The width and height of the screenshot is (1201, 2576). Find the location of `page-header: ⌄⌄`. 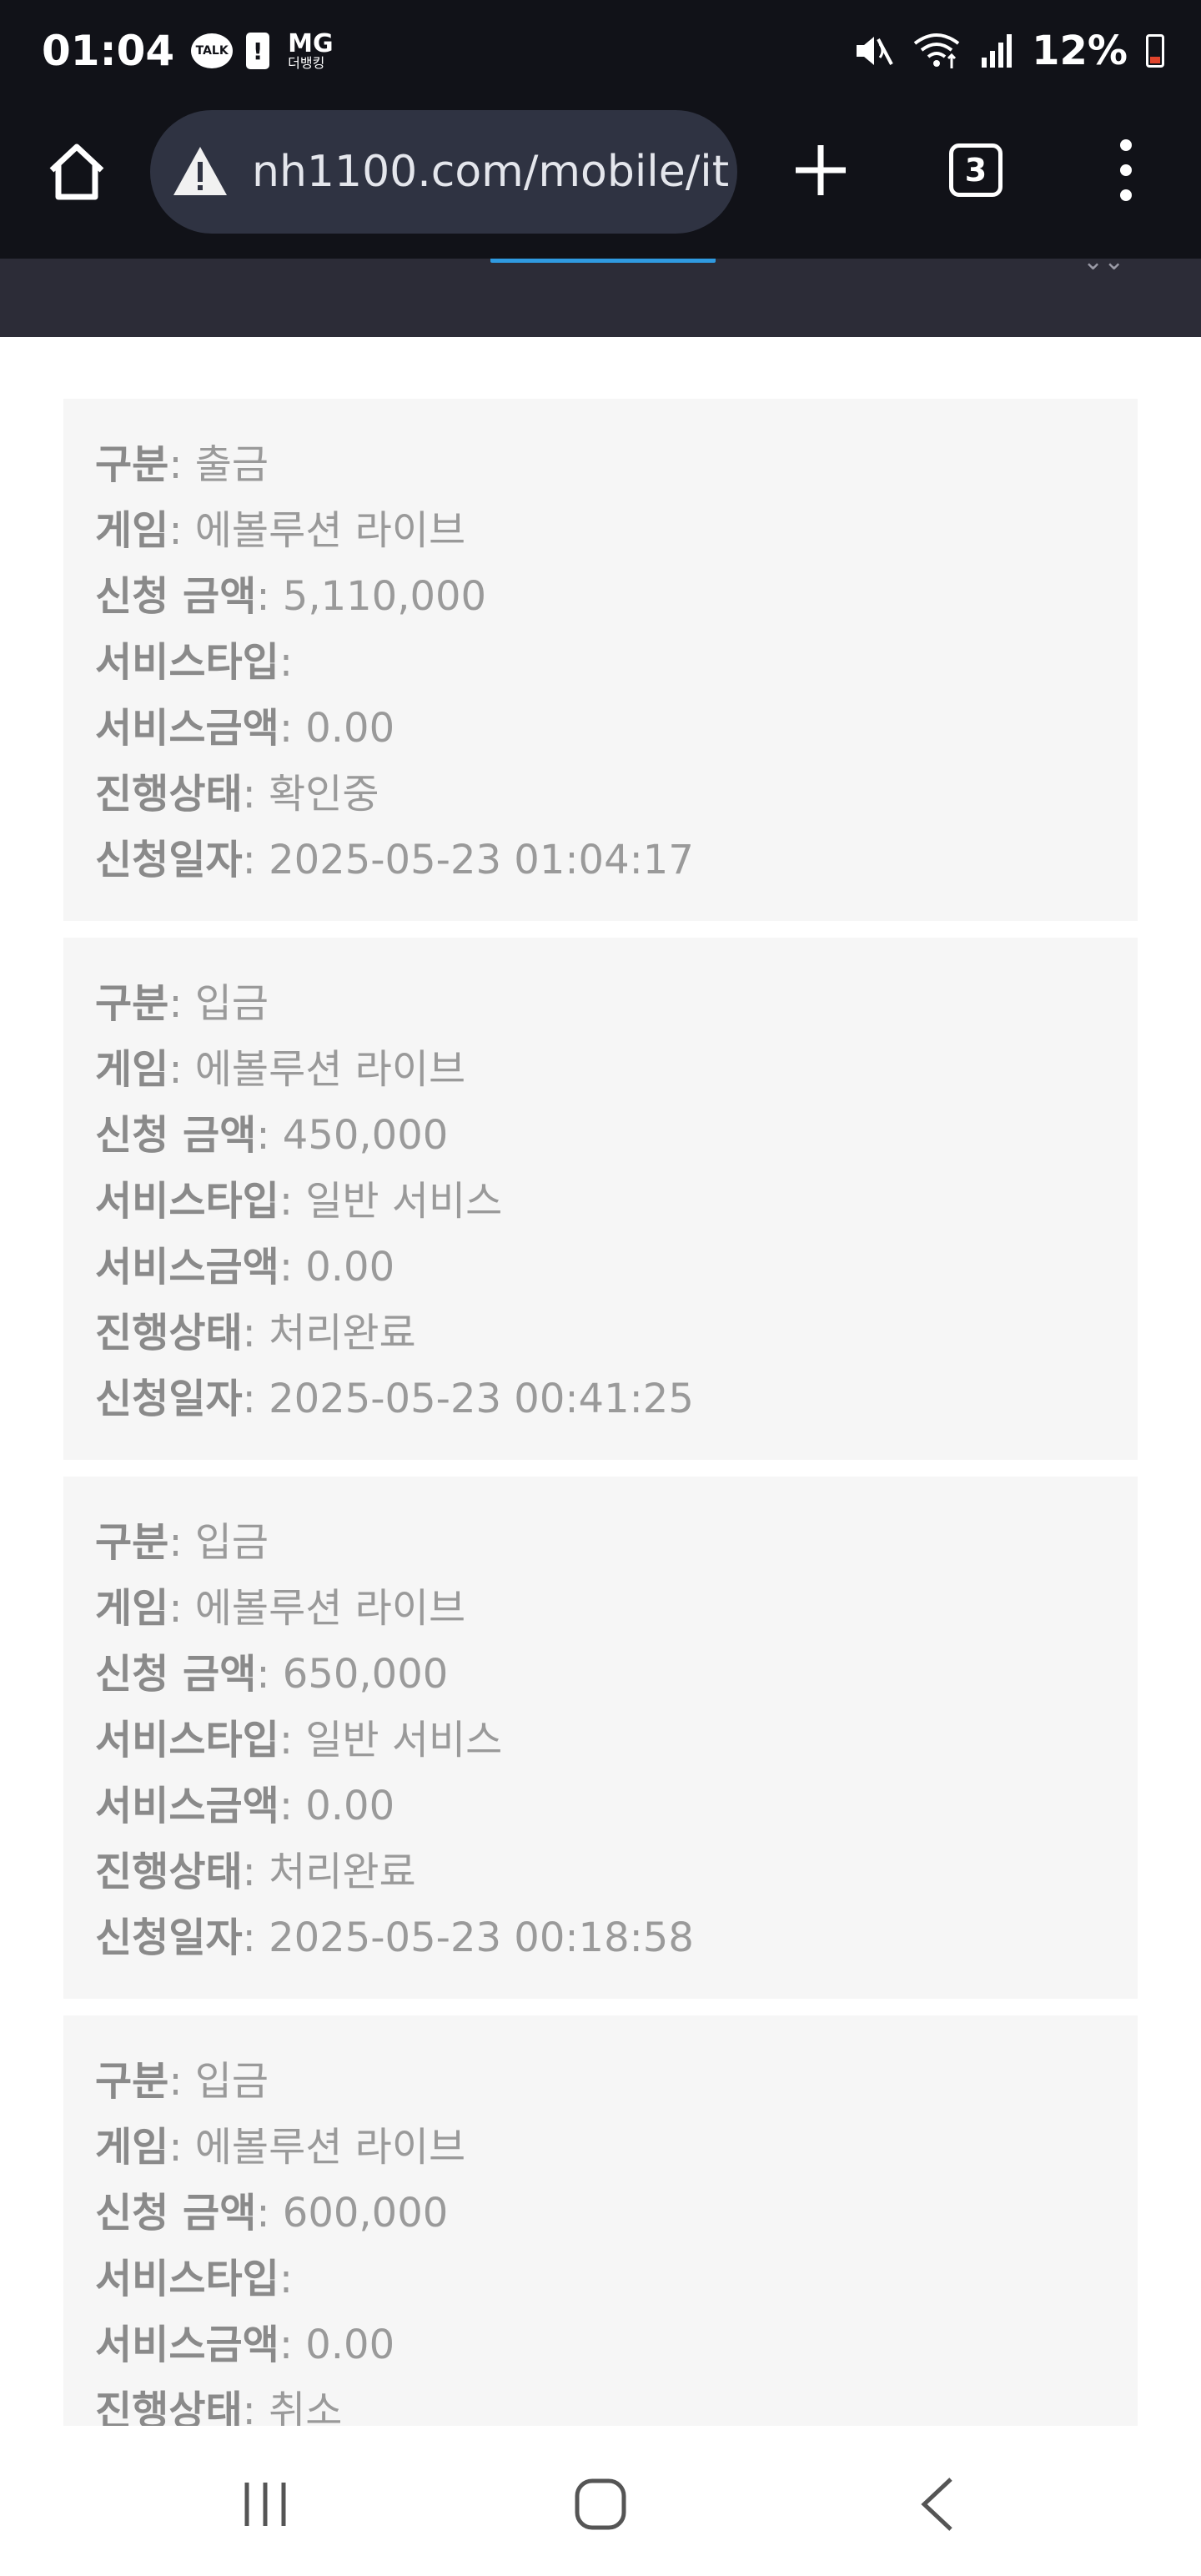

page-header: ⌄⌄ is located at coordinates (601, 298).